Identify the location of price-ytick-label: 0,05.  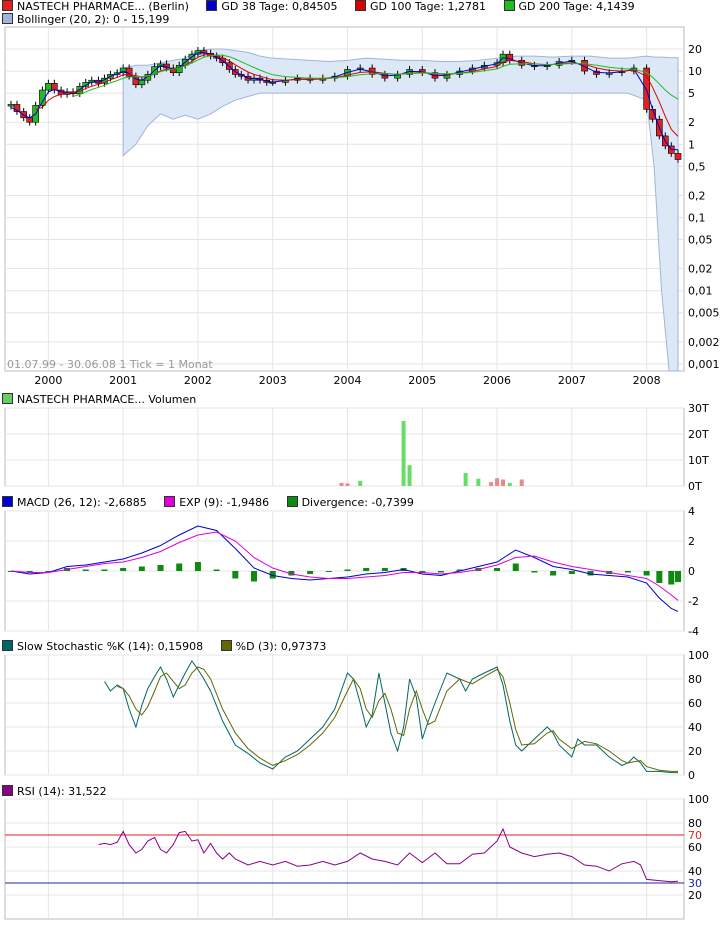
(700, 240).